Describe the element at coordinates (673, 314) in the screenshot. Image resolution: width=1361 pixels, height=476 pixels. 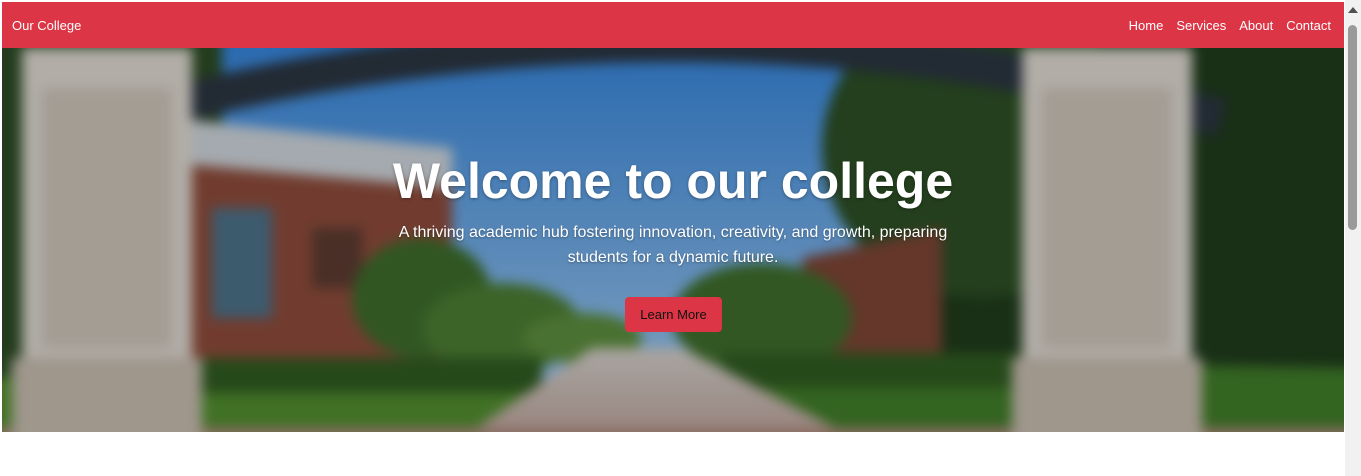
I see `learn-more-button: Learn More` at that location.